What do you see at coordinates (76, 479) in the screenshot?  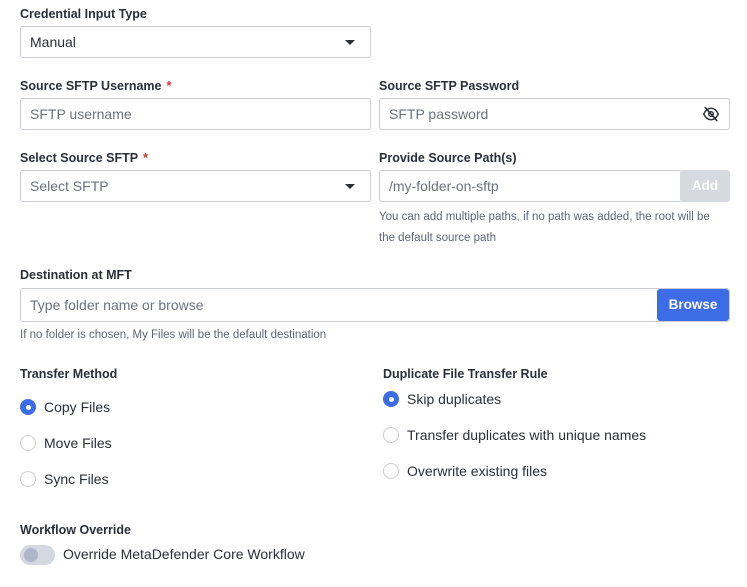 I see `radio-label: Sync Files` at bounding box center [76, 479].